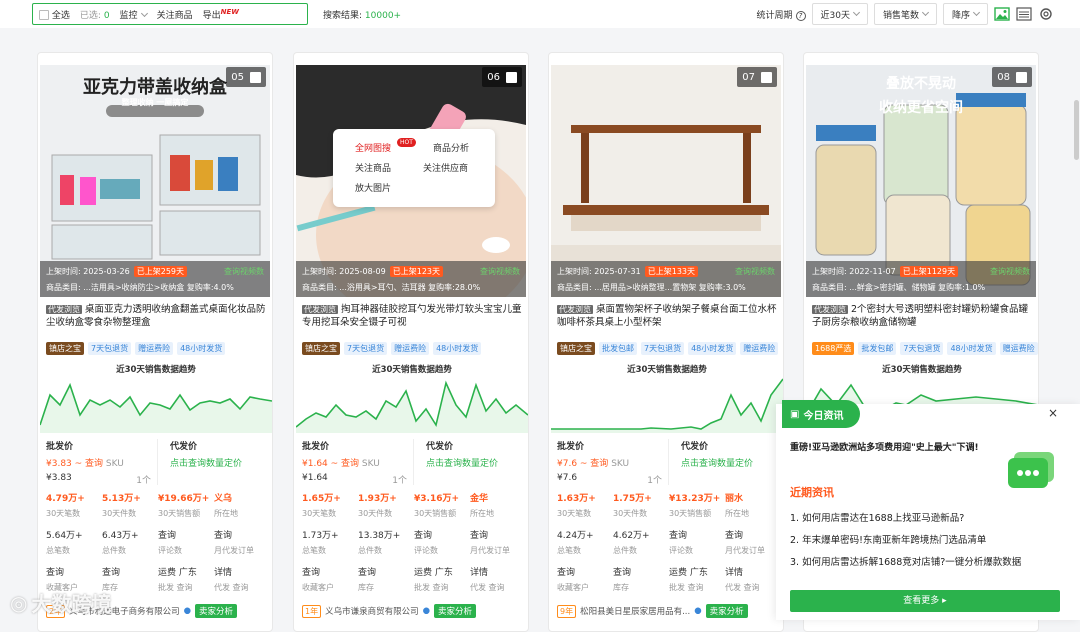 Image resolution: width=1080 pixels, height=632 pixels. I want to click on wholesale-price-value: ¥7.6 ~ 查询, so click(582, 464).